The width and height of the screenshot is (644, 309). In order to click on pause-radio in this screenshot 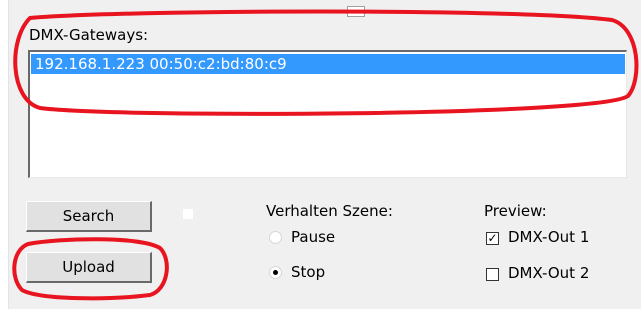, I will do `click(275, 237)`.